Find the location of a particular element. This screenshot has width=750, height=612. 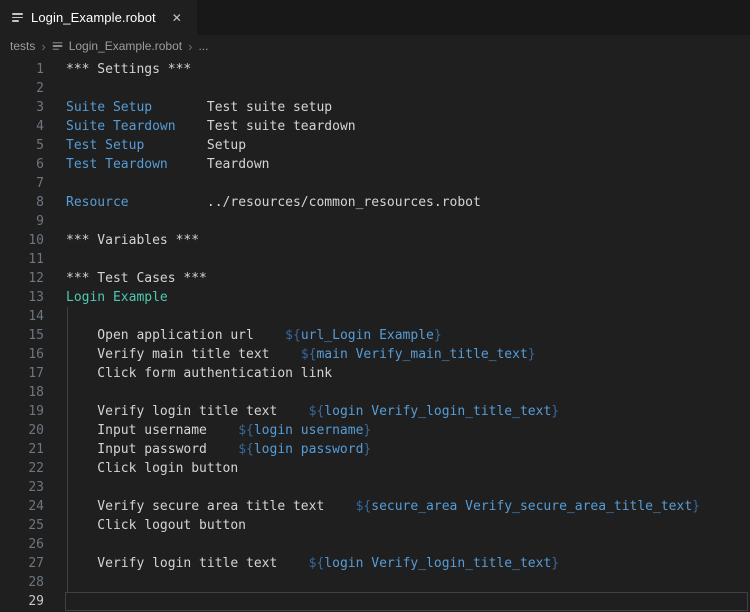

token-section-header: *** Test Cases *** is located at coordinates (136, 278).